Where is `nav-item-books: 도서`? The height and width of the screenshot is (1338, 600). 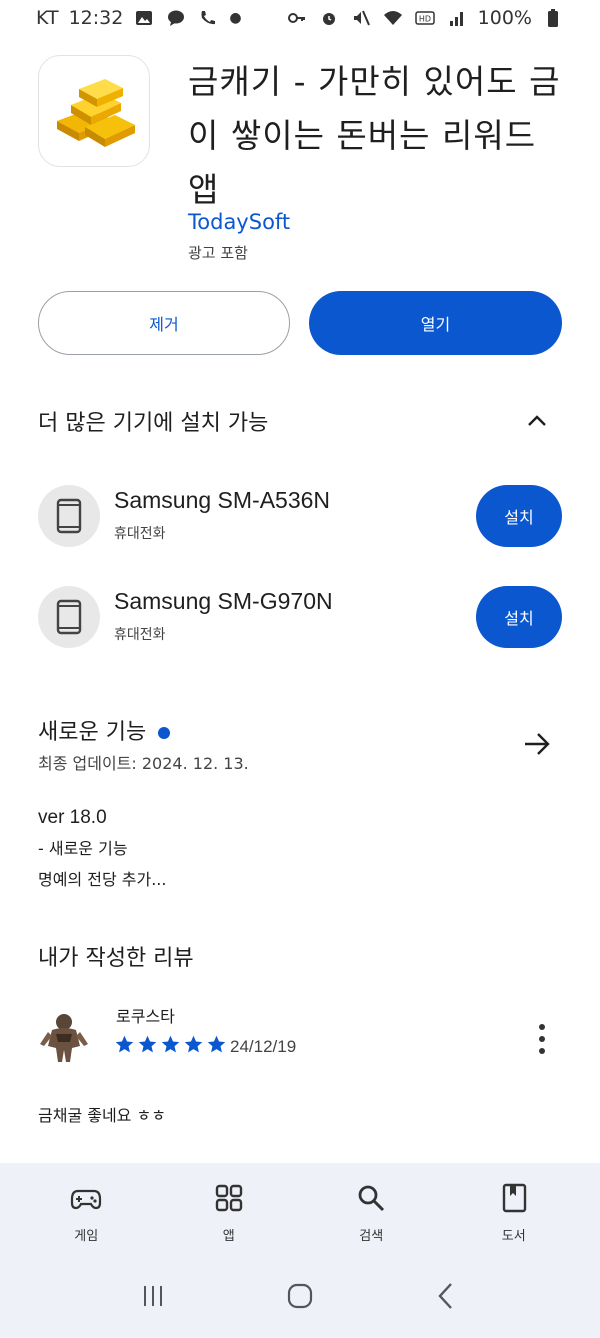 nav-item-books: 도서 is located at coordinates (514, 1208).